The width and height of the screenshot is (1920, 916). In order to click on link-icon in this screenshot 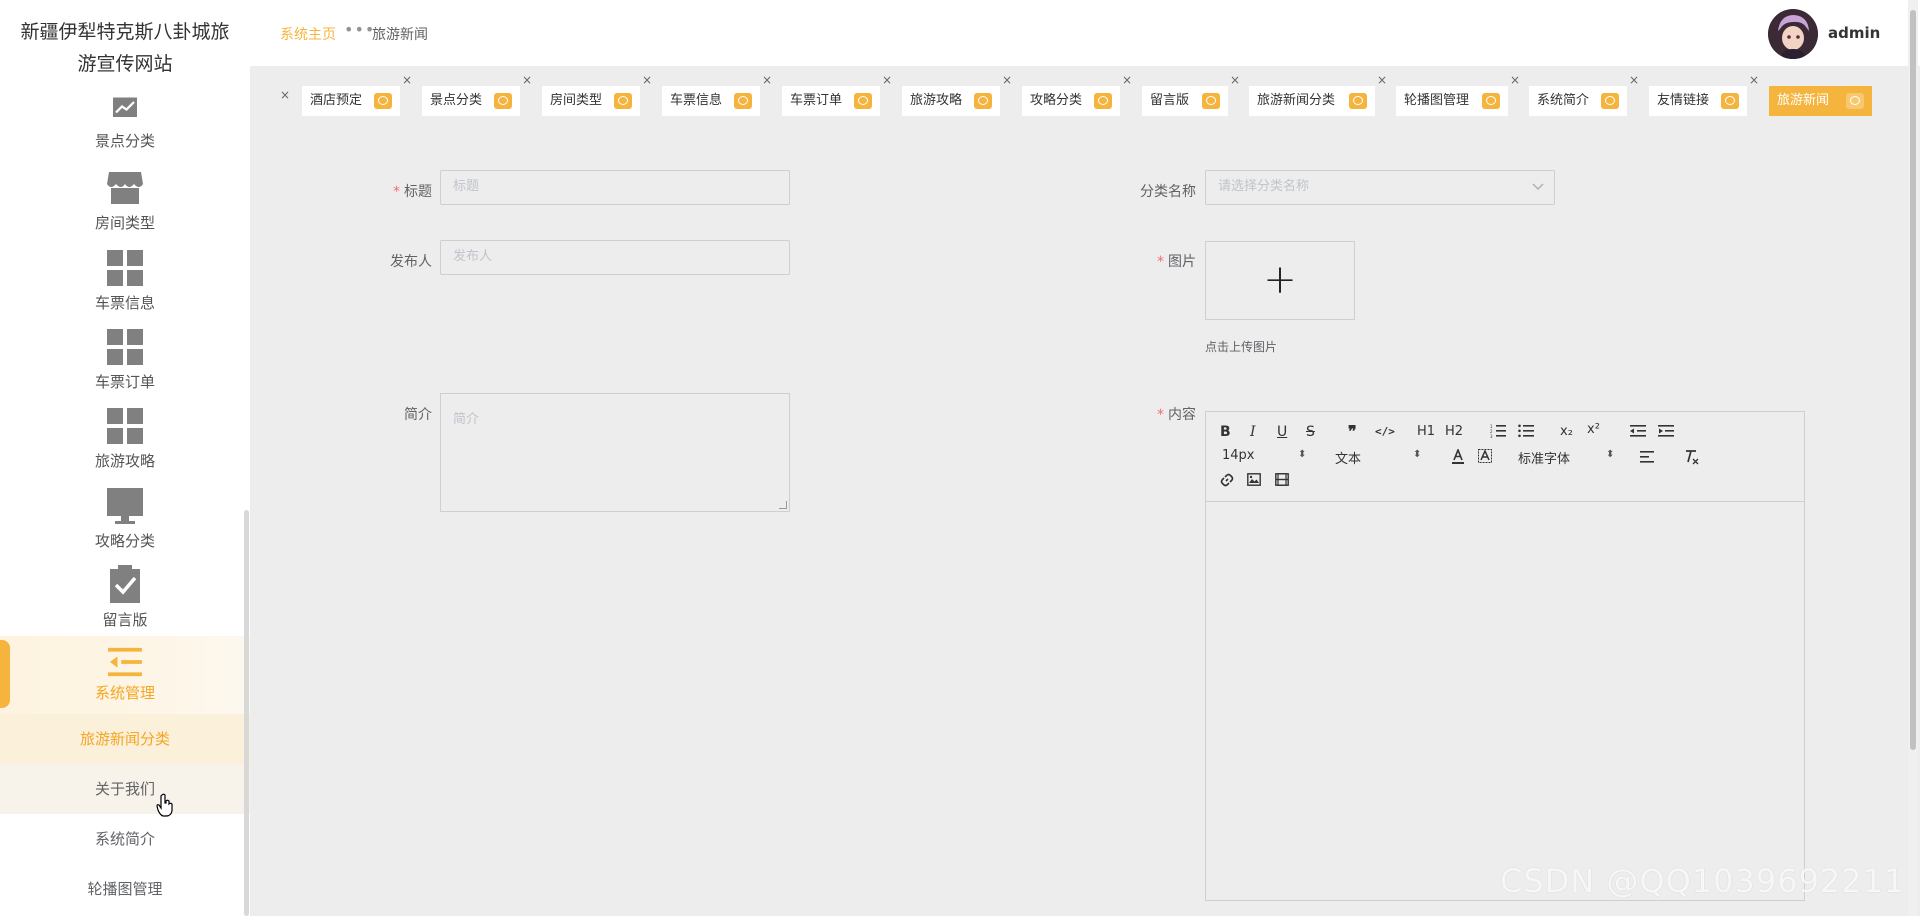, I will do `click(1227, 480)`.